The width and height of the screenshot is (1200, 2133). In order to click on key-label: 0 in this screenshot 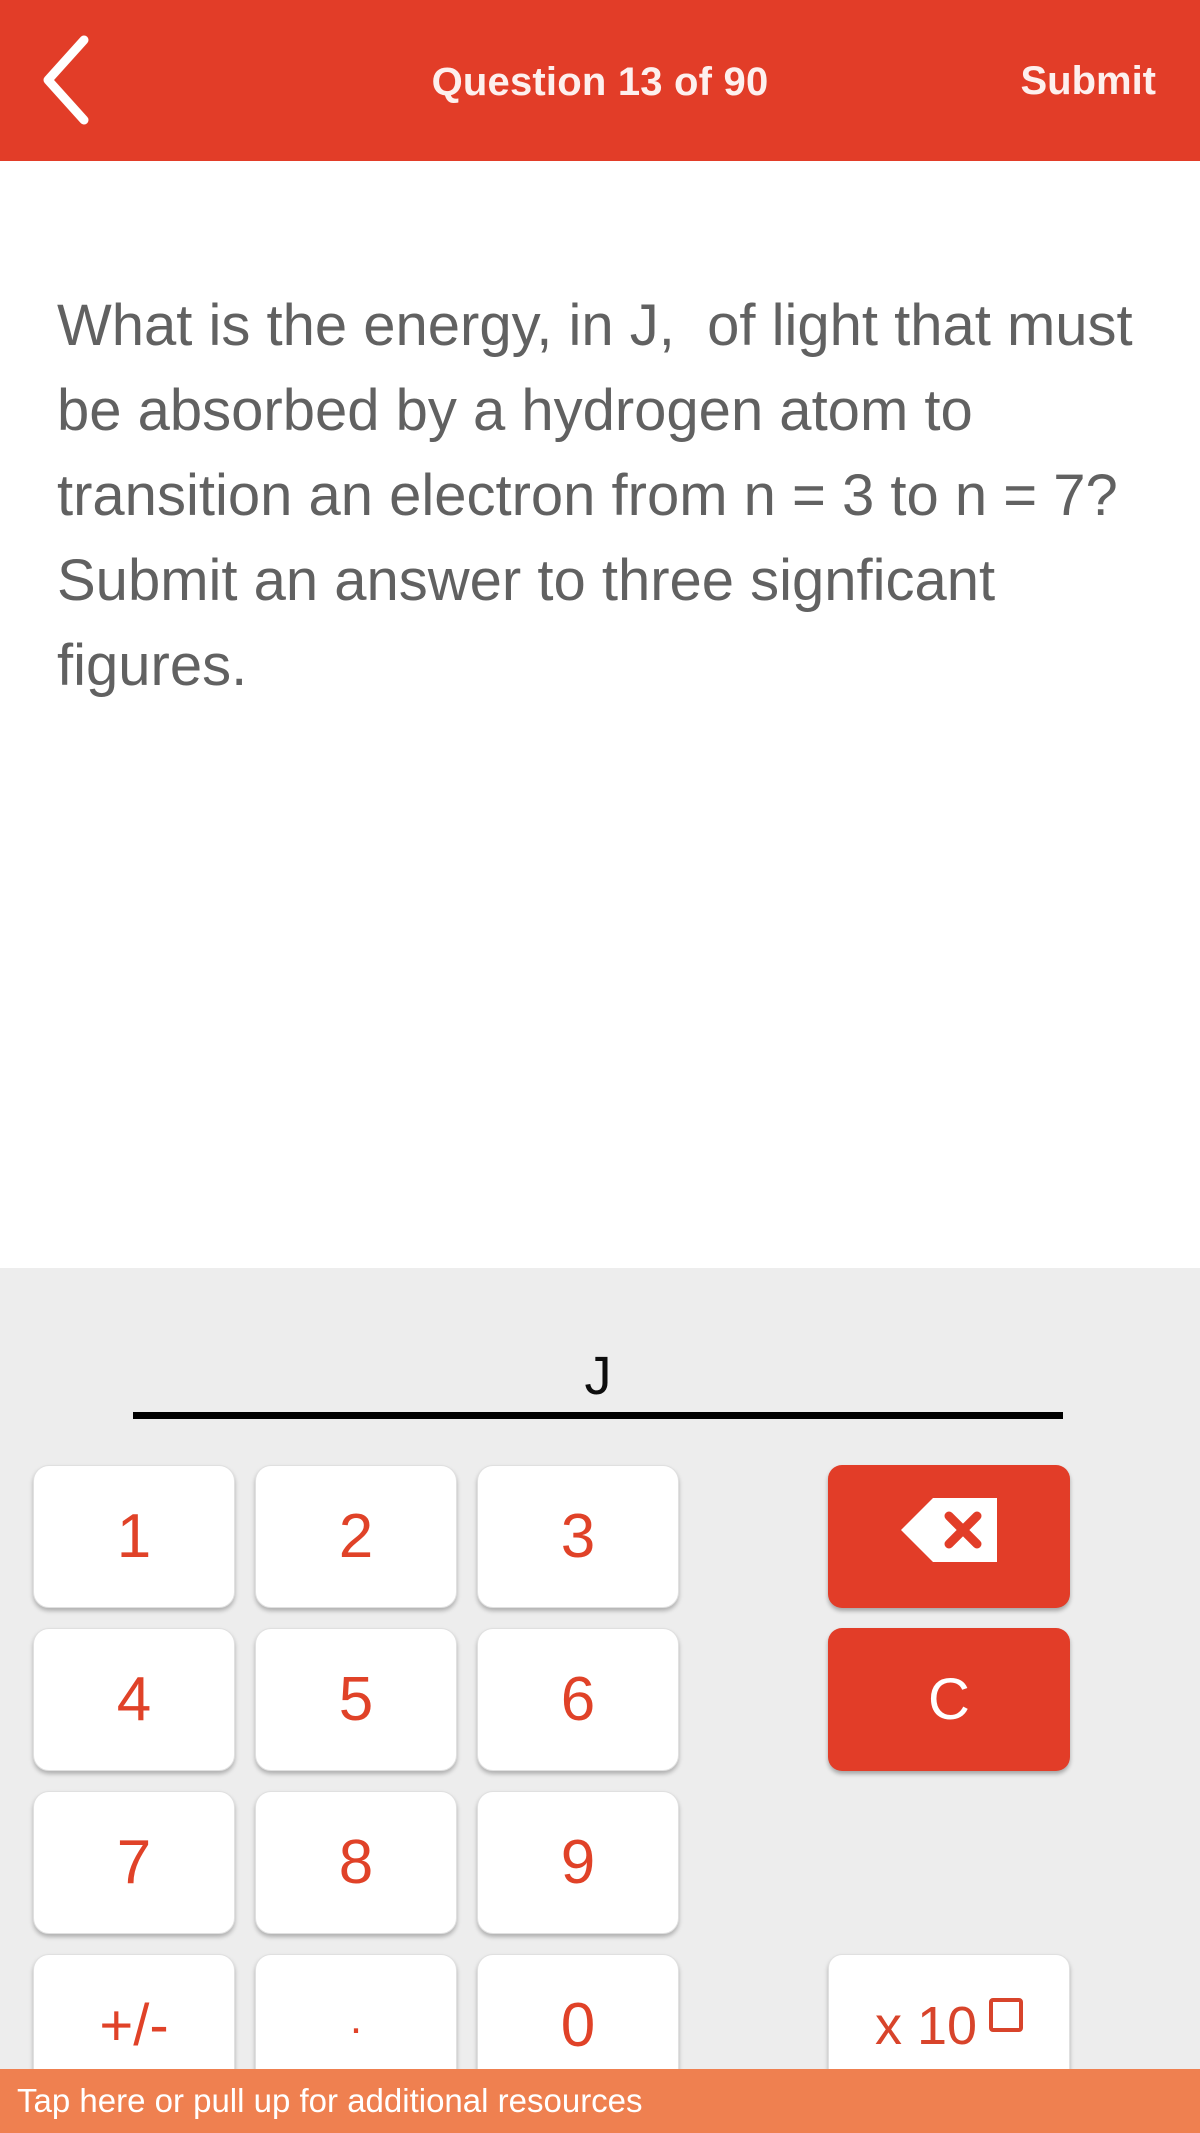, I will do `click(578, 2025)`.